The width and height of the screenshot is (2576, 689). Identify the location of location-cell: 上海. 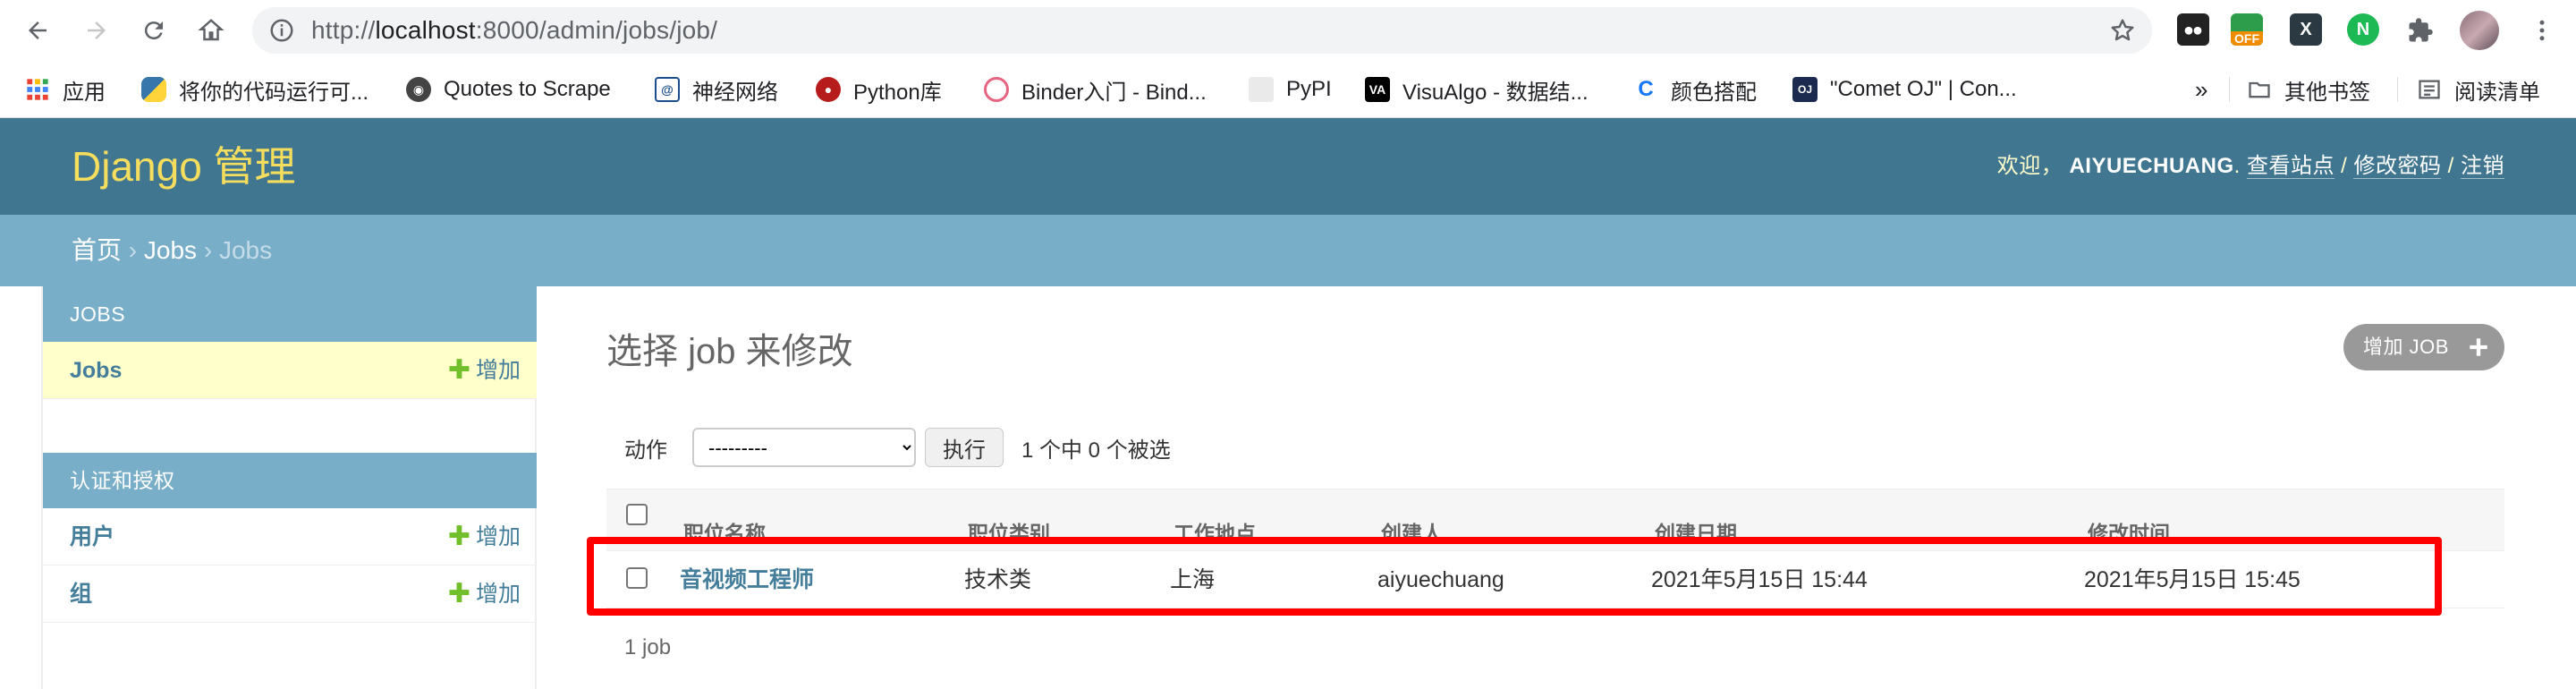
(1193, 580).